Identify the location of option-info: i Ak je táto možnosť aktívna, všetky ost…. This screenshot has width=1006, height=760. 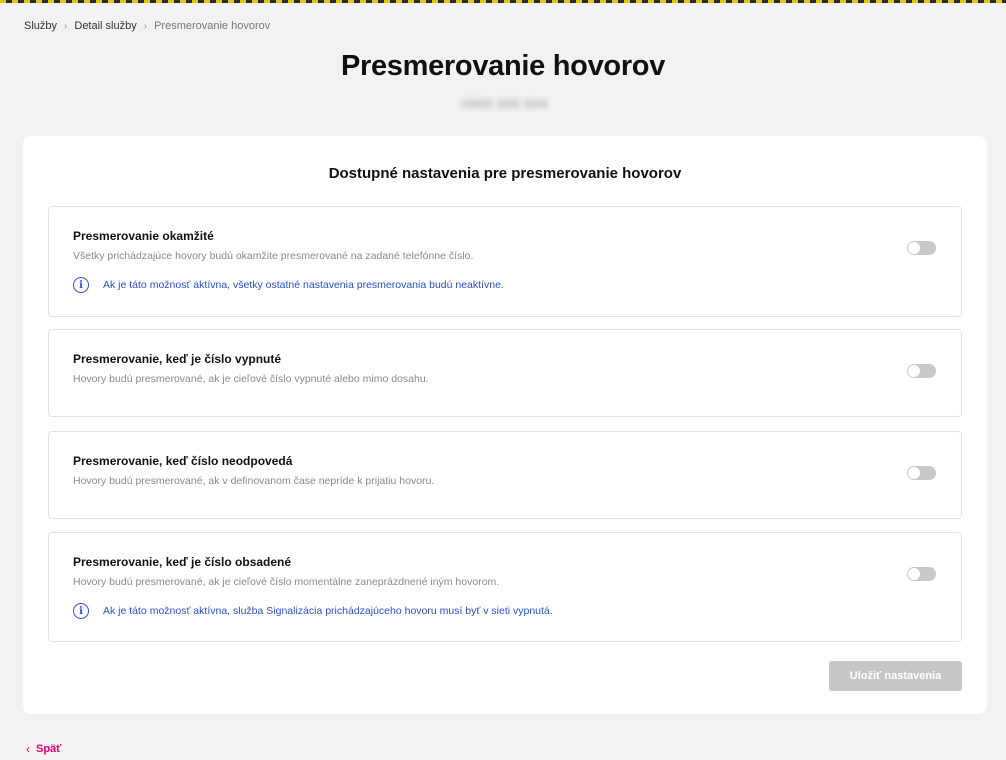
(288, 285).